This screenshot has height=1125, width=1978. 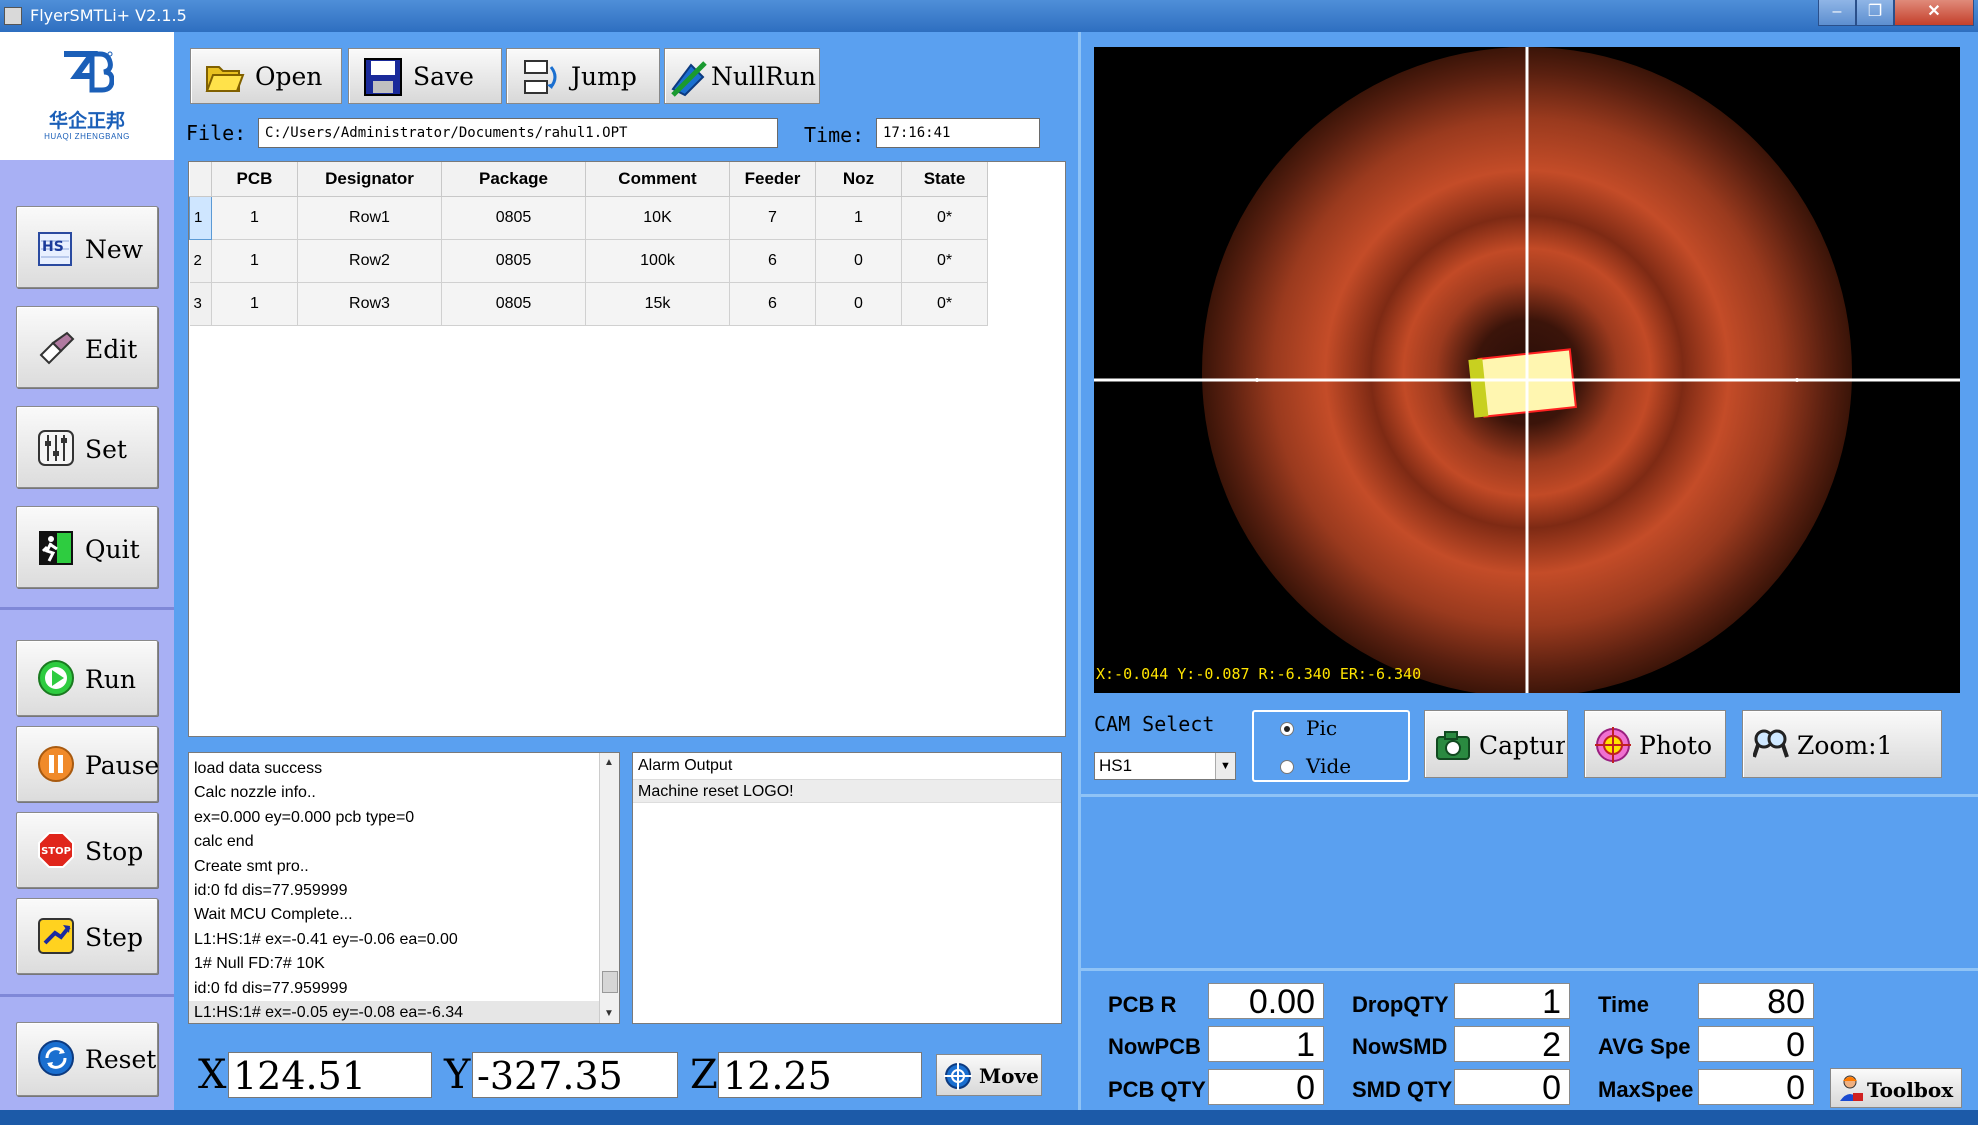 I want to click on col-header-package: Package, so click(x=513, y=179).